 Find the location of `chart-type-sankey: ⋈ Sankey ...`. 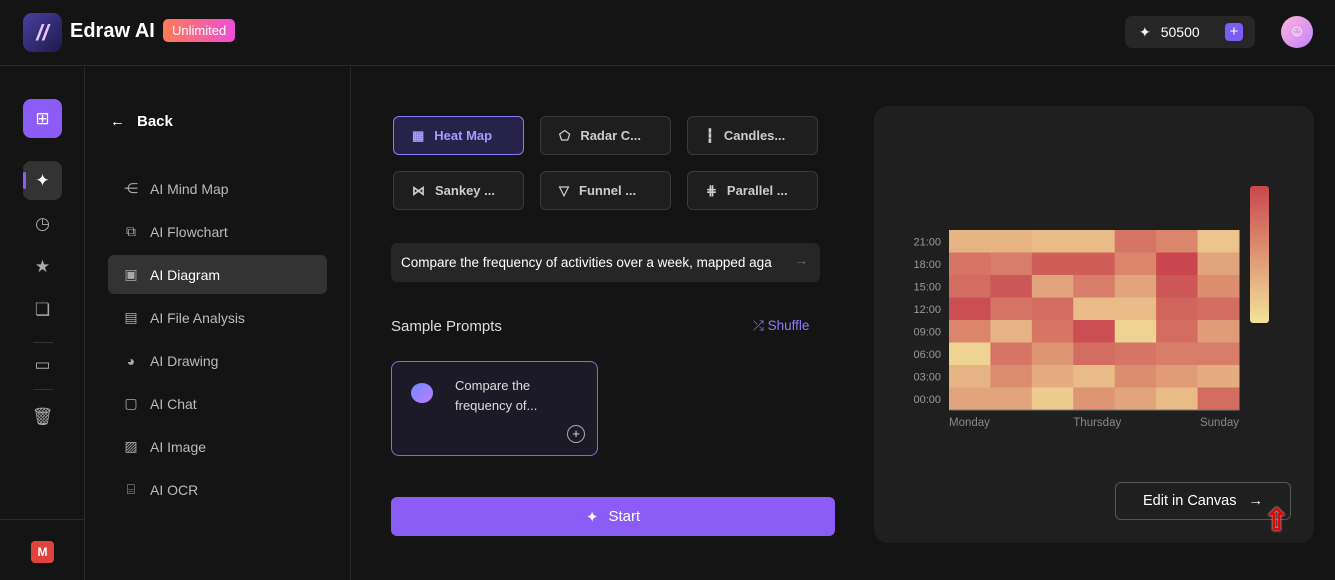

chart-type-sankey: ⋈ Sankey ... is located at coordinates (458, 190).